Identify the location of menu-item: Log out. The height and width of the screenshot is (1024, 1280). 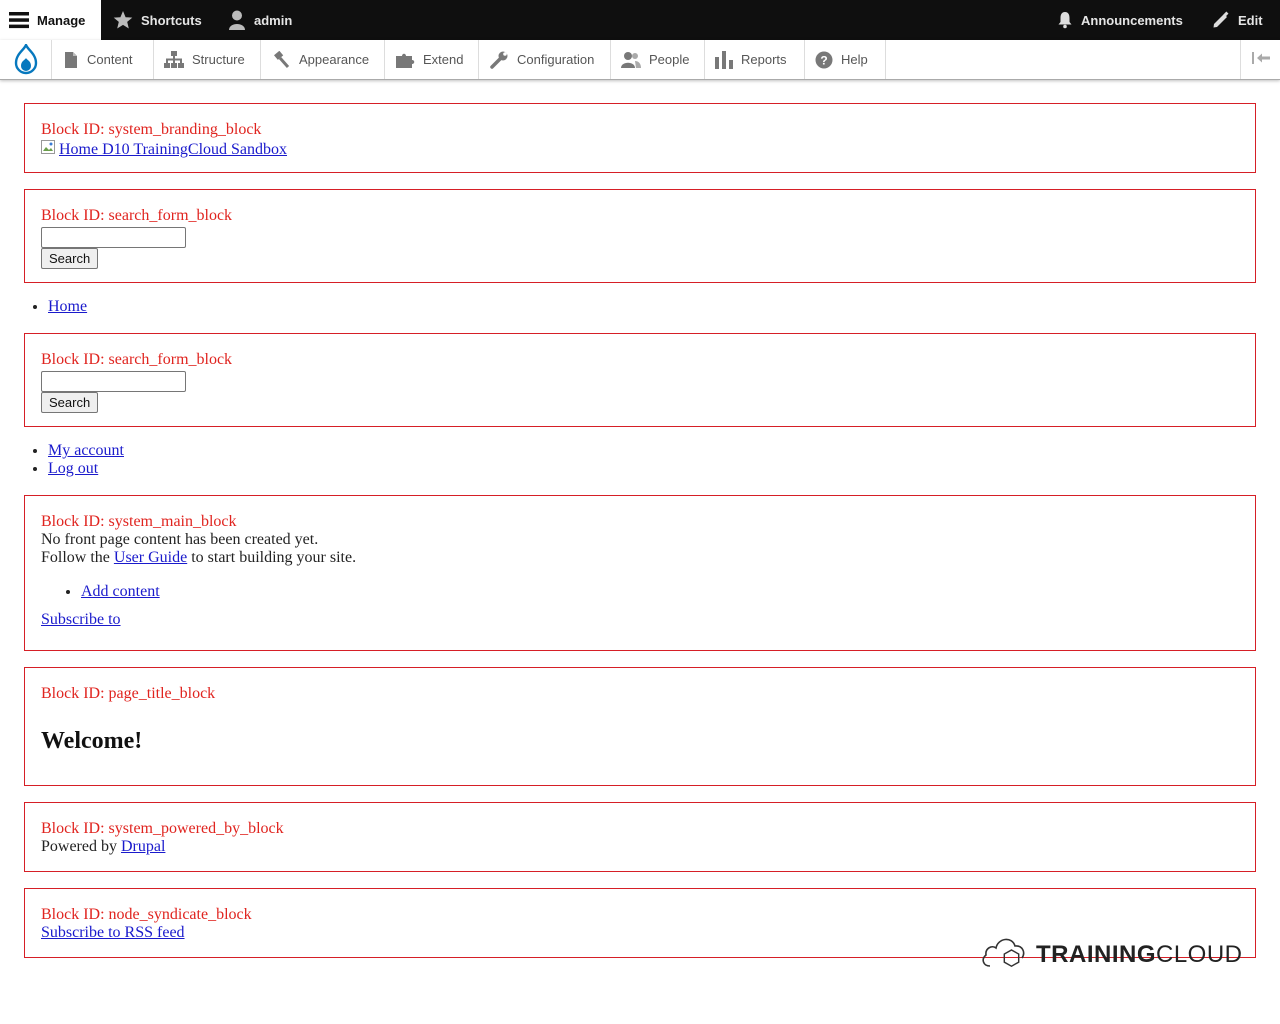
(86, 469).